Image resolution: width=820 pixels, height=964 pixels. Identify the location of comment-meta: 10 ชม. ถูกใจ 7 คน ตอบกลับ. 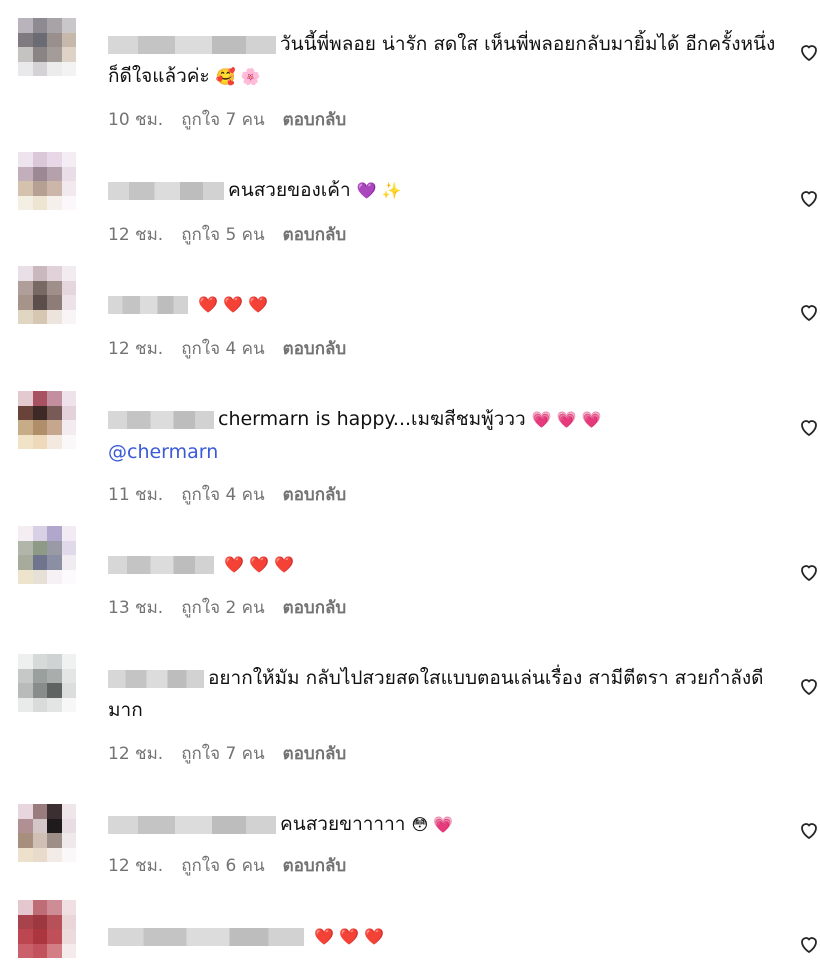
(236, 119).